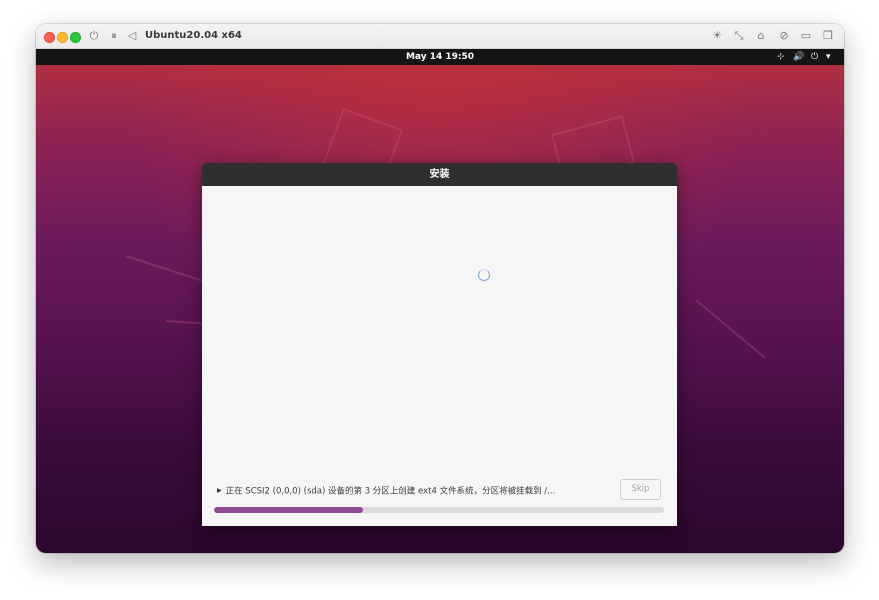 The width and height of the screenshot is (879, 600). What do you see at coordinates (739, 36) in the screenshot?
I see `resize-icon: ⤡` at bounding box center [739, 36].